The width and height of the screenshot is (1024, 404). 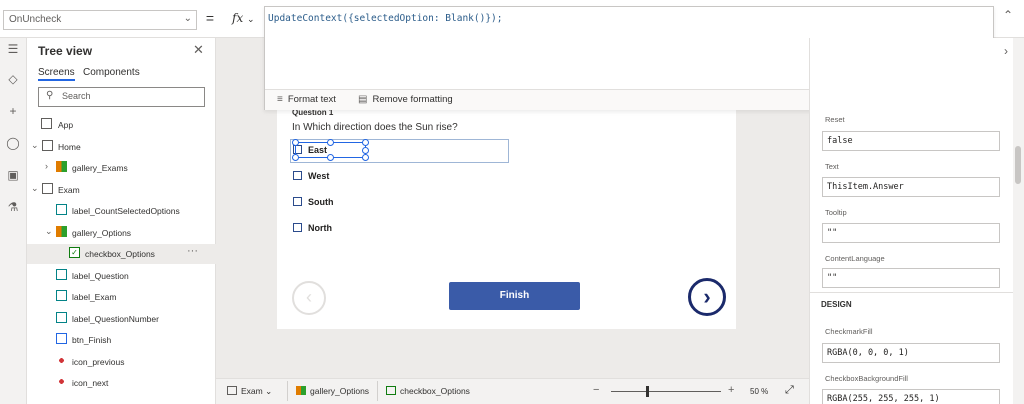 What do you see at coordinates (321, 202) in the screenshot?
I see `option-label: South` at bounding box center [321, 202].